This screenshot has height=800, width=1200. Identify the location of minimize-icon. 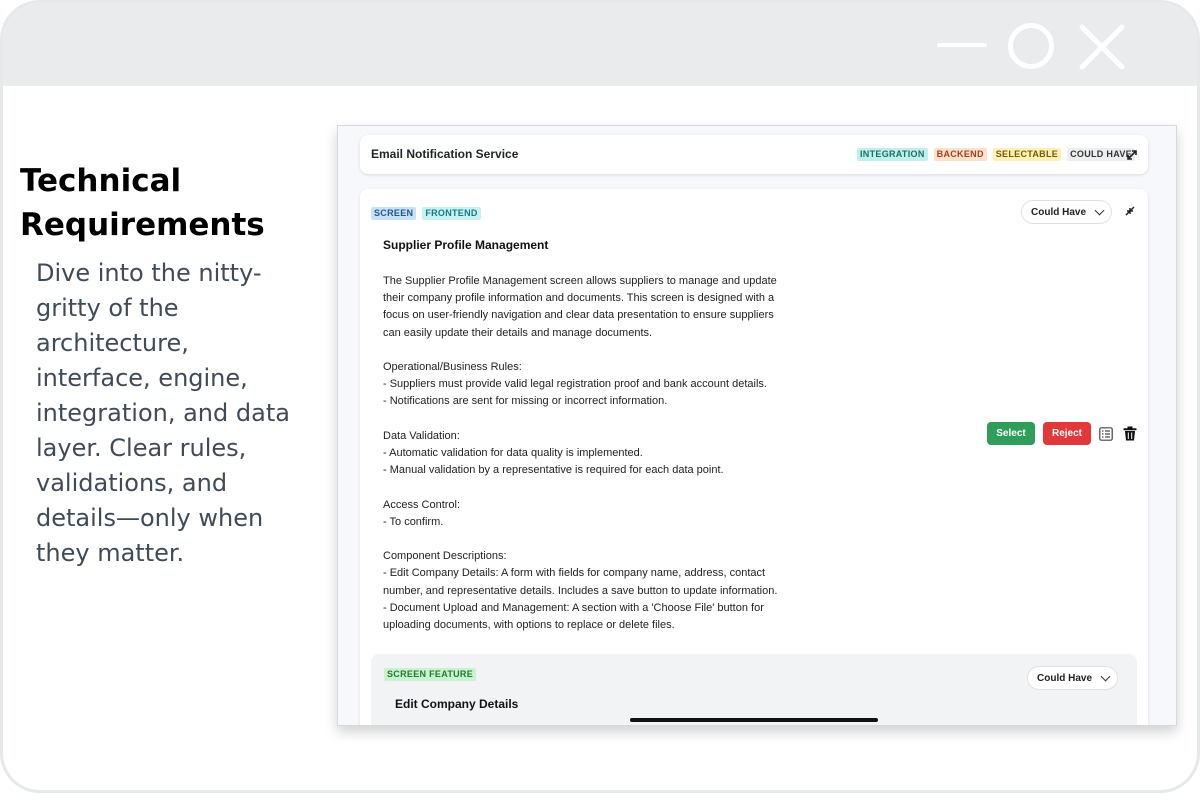
(962, 45).